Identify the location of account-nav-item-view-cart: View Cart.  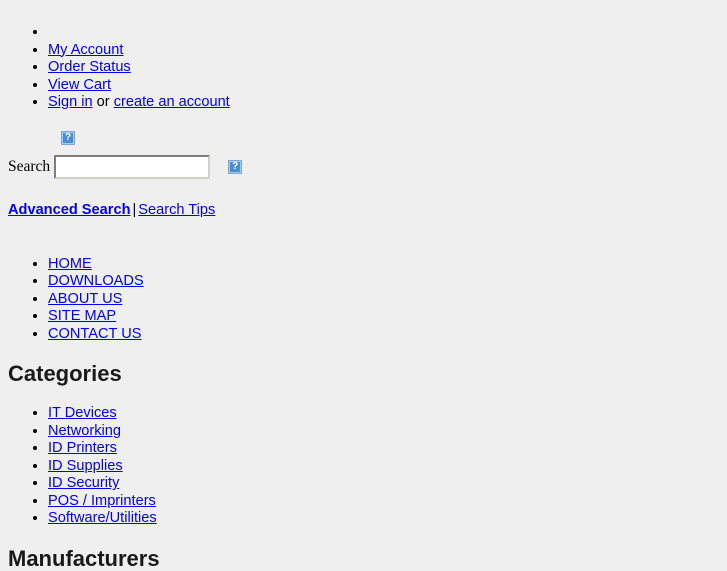
(383, 86).